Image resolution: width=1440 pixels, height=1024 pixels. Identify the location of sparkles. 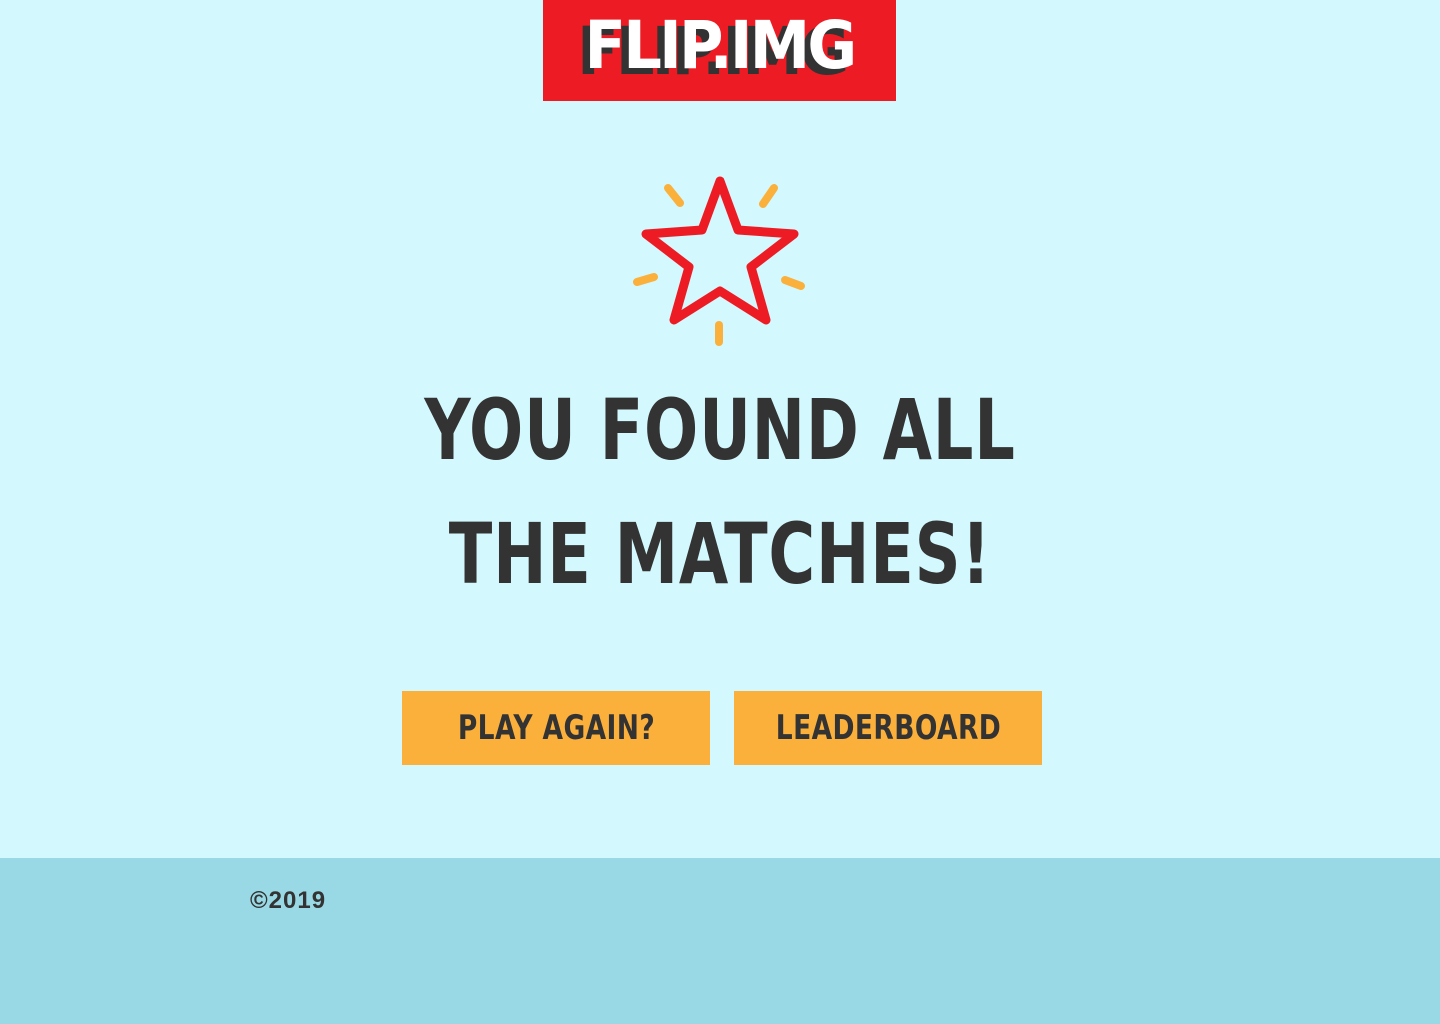
(719, 265).